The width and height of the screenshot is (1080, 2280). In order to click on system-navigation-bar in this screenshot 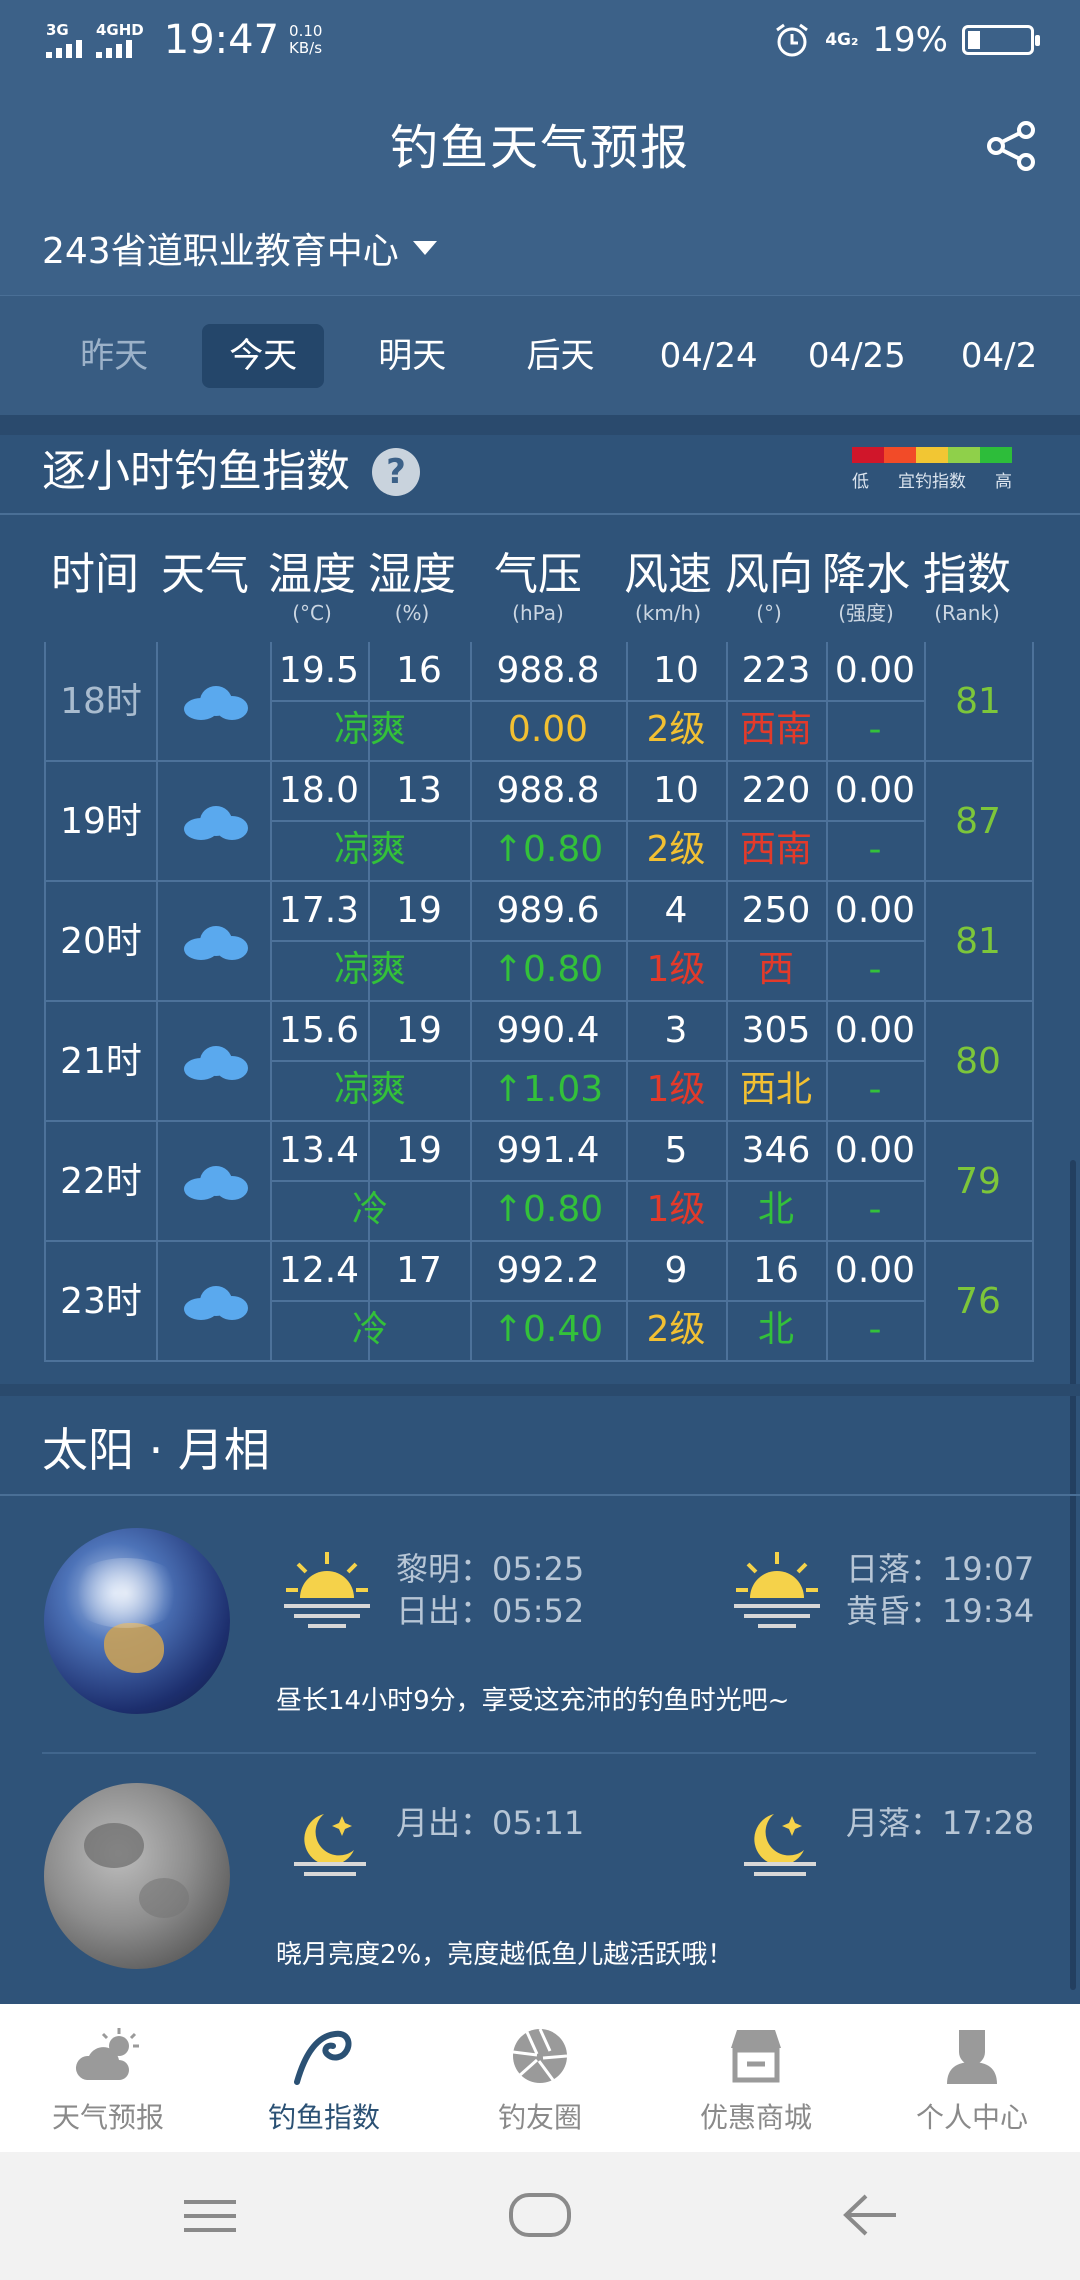, I will do `click(540, 2216)`.